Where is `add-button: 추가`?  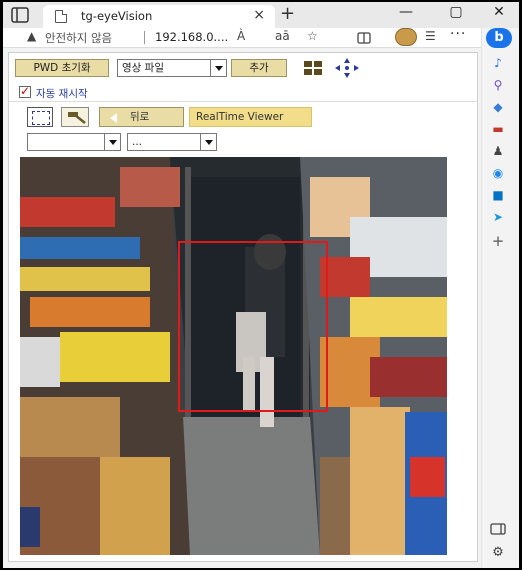 add-button: 추가 is located at coordinates (259, 68).